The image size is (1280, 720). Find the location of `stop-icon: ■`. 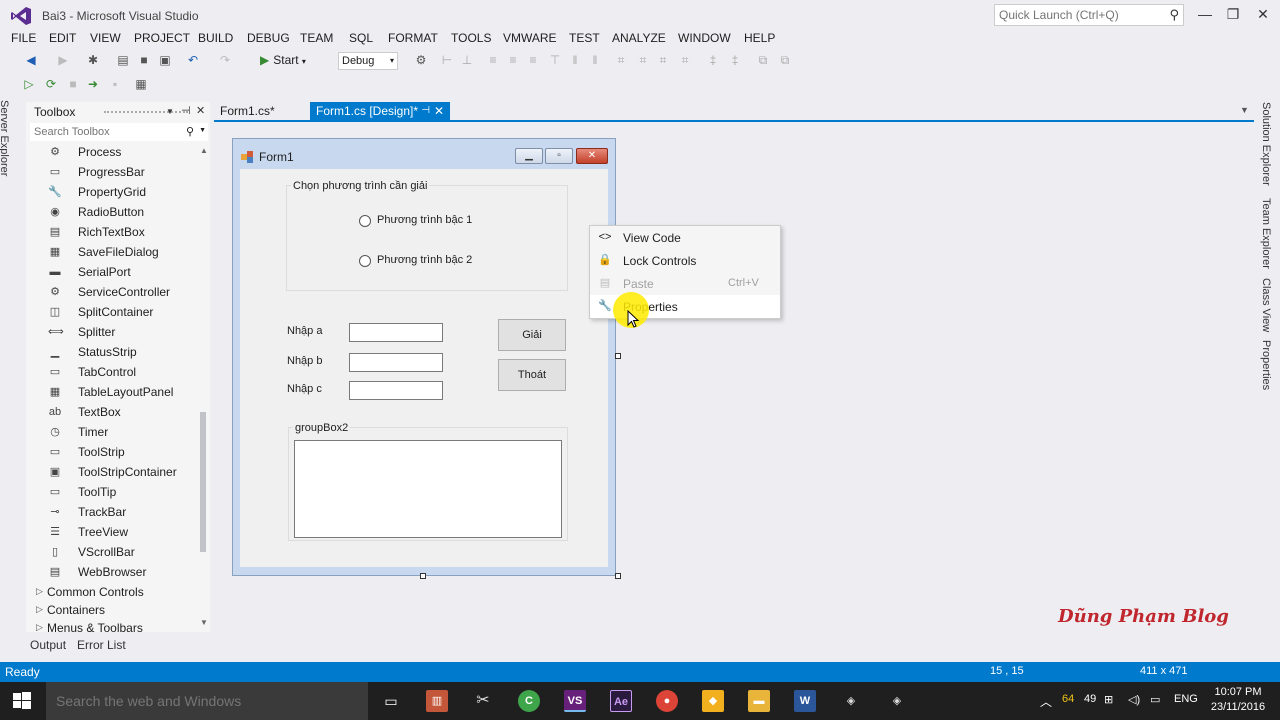

stop-icon: ■ is located at coordinates (73, 84).